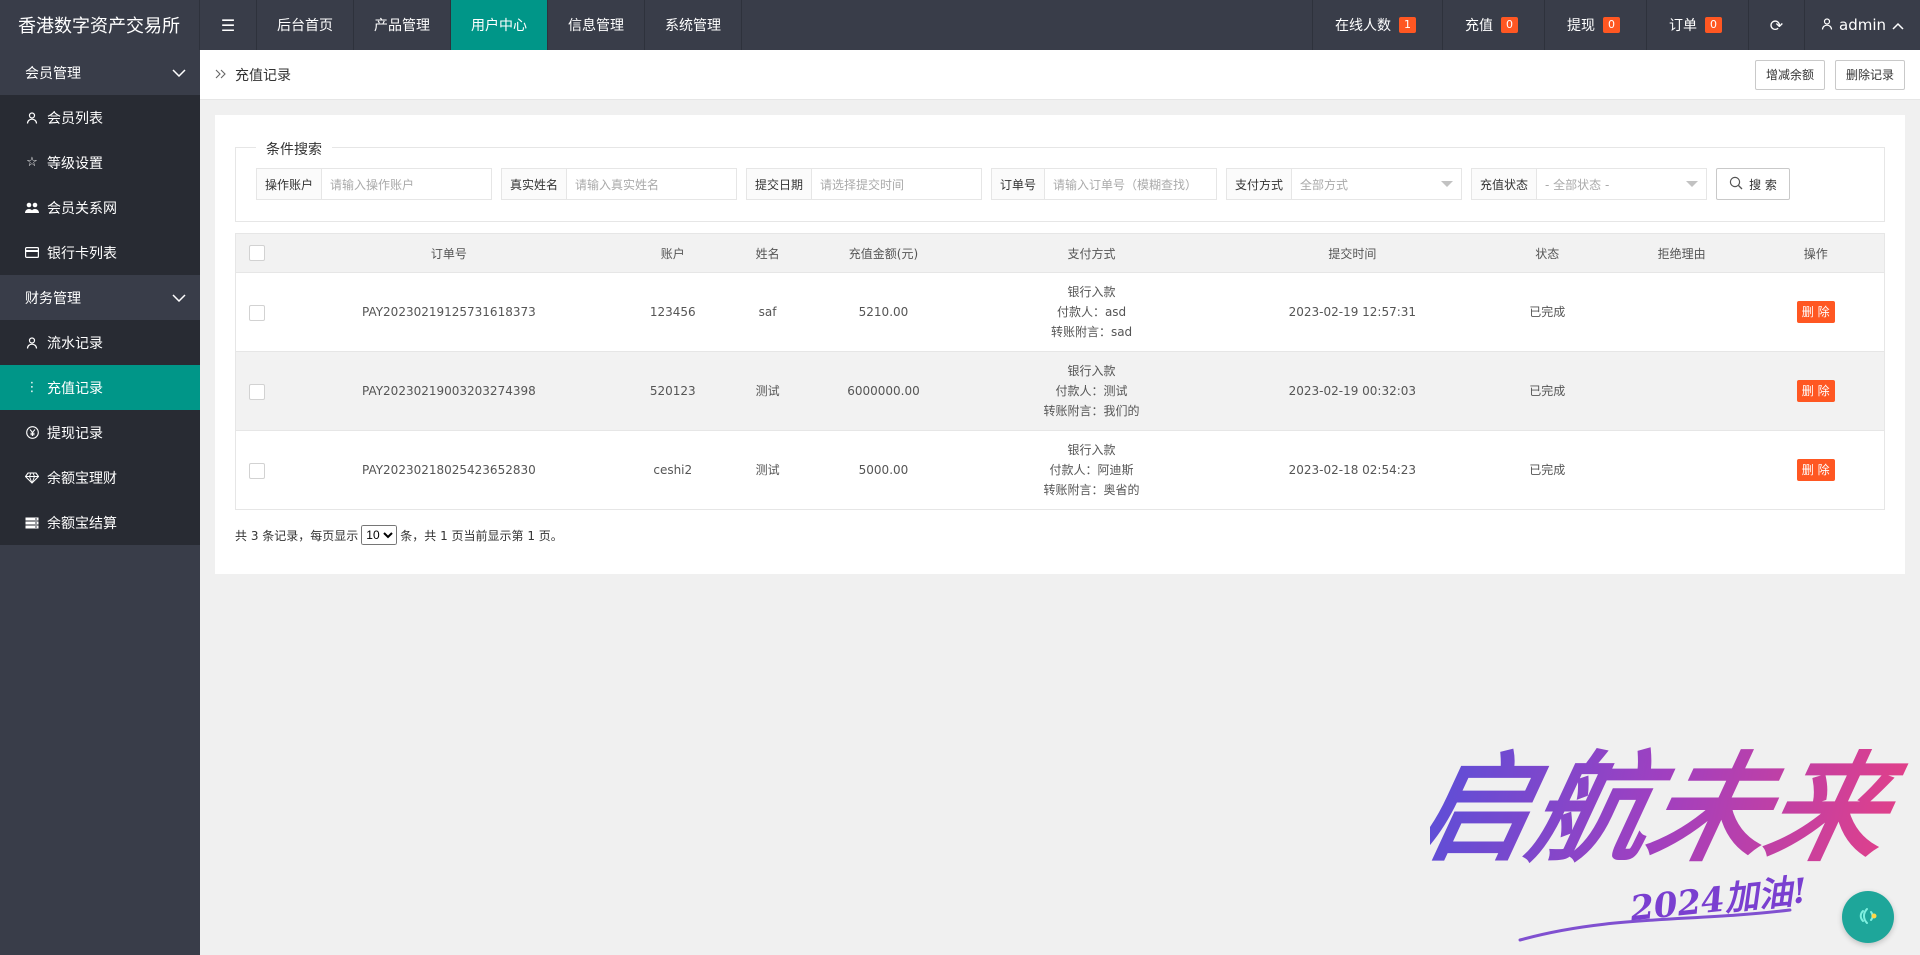 Image resolution: width=1920 pixels, height=955 pixels. What do you see at coordinates (673, 470) in the screenshot?
I see `cell-account: ceshi2` at bounding box center [673, 470].